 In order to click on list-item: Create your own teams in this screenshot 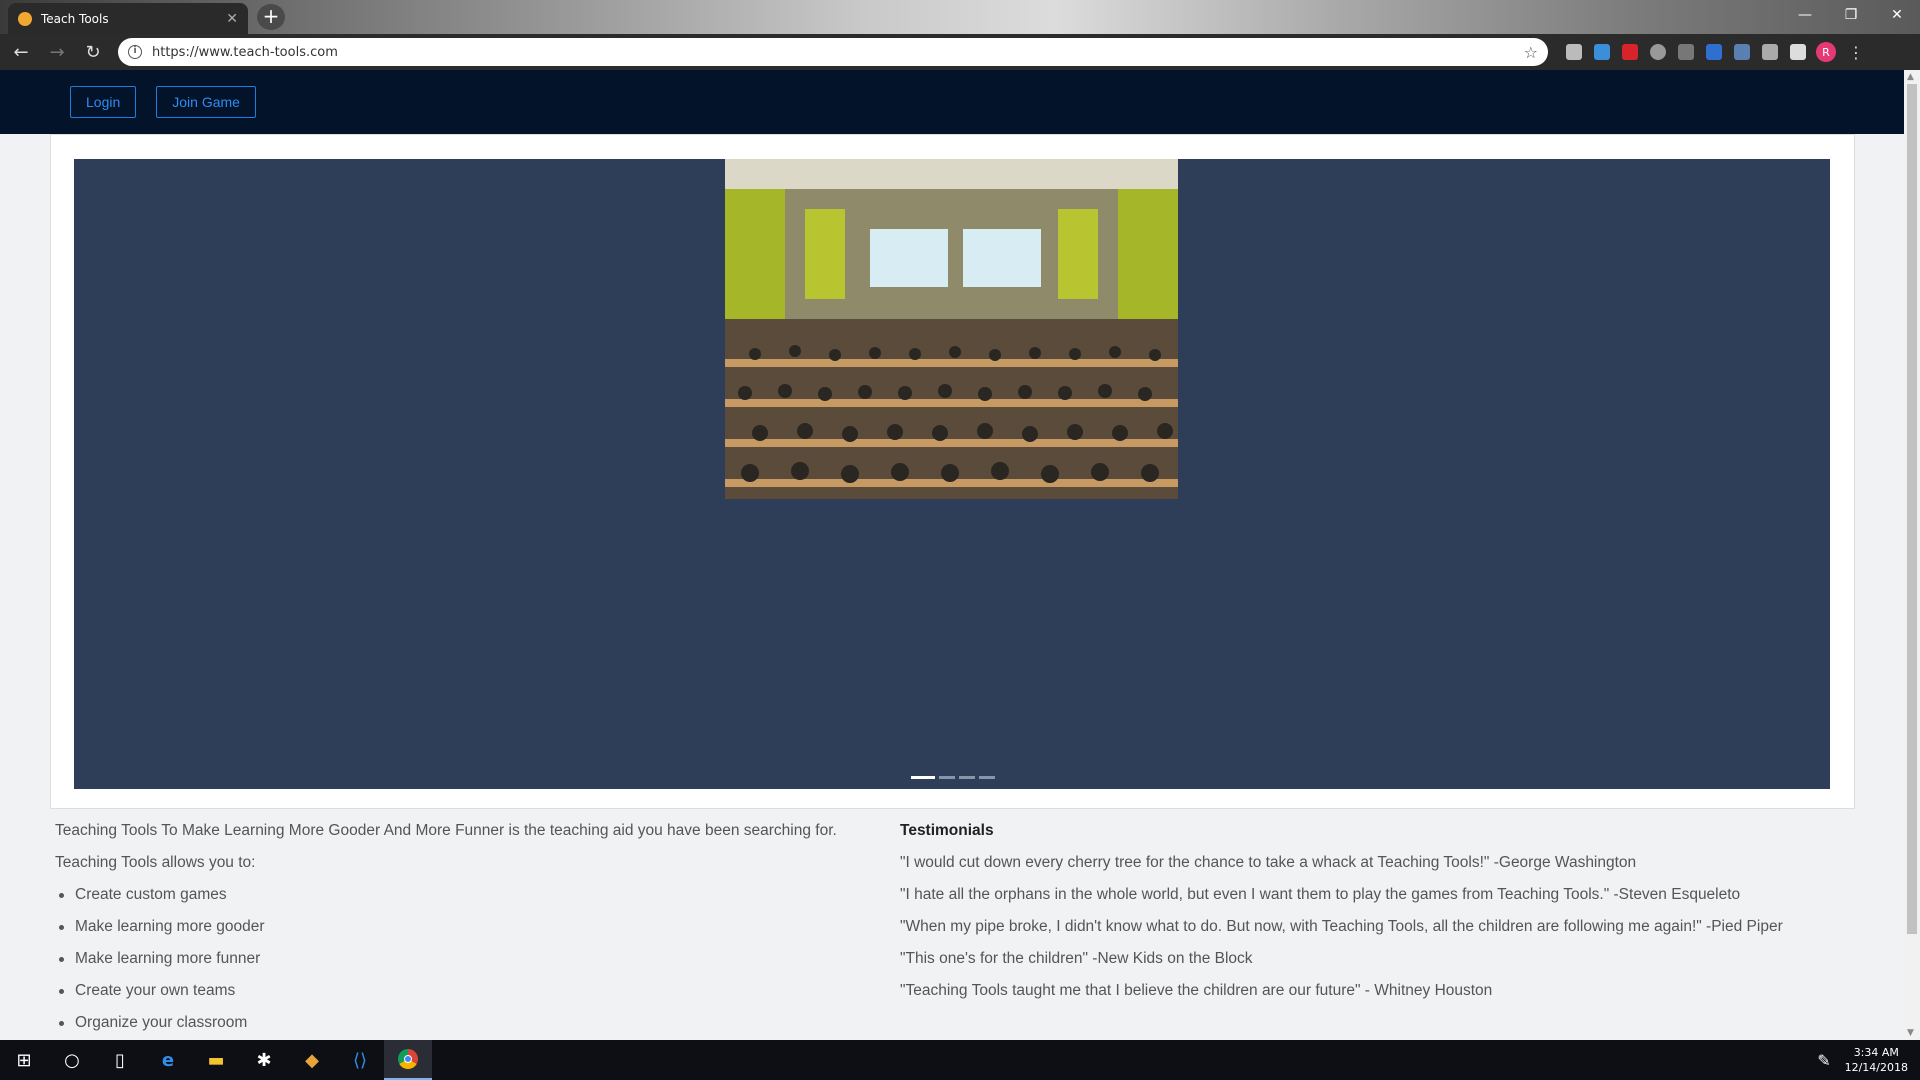, I will do `click(477, 991)`.